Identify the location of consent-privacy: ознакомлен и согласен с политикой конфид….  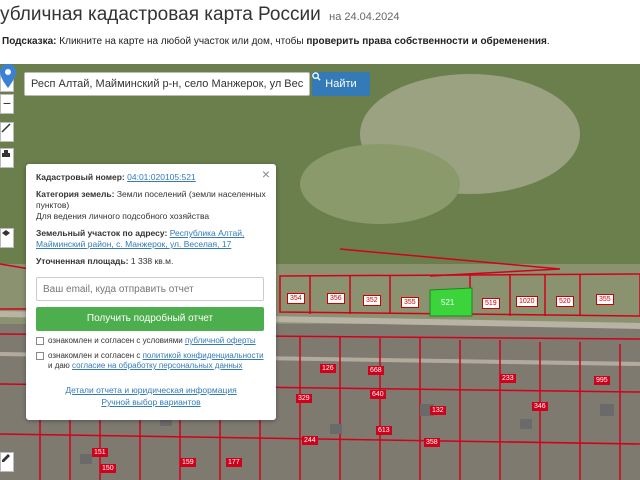
(151, 361).